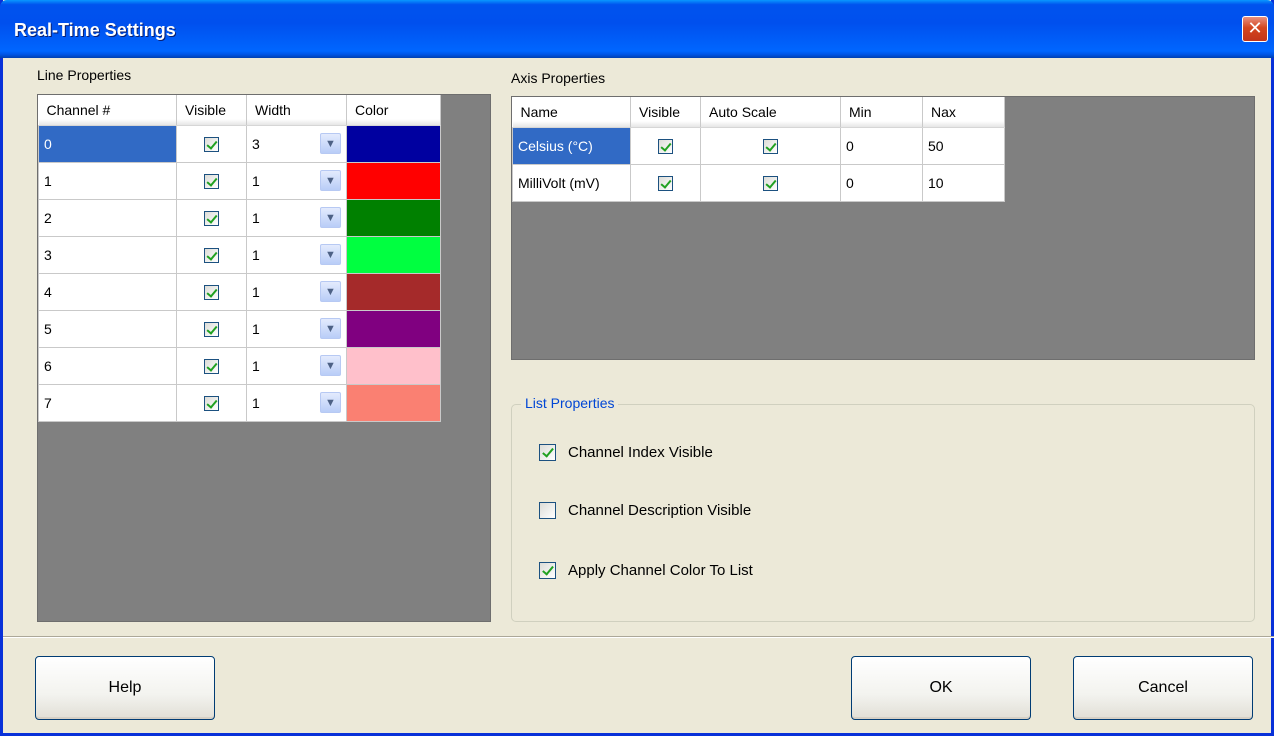 The width and height of the screenshot is (1274, 736). Describe the element at coordinates (107, 291) in the screenshot. I see `channel-cell: 4` at that location.